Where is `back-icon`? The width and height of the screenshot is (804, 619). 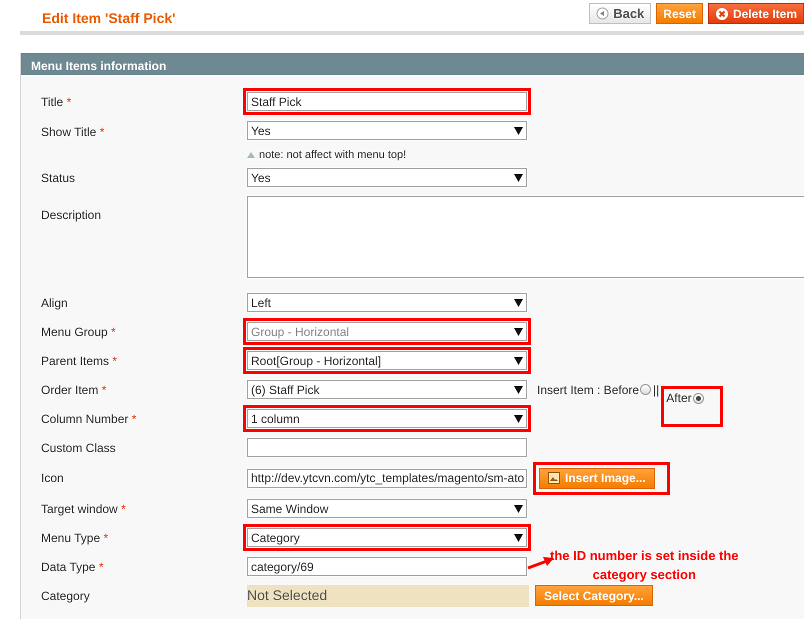
back-icon is located at coordinates (603, 13).